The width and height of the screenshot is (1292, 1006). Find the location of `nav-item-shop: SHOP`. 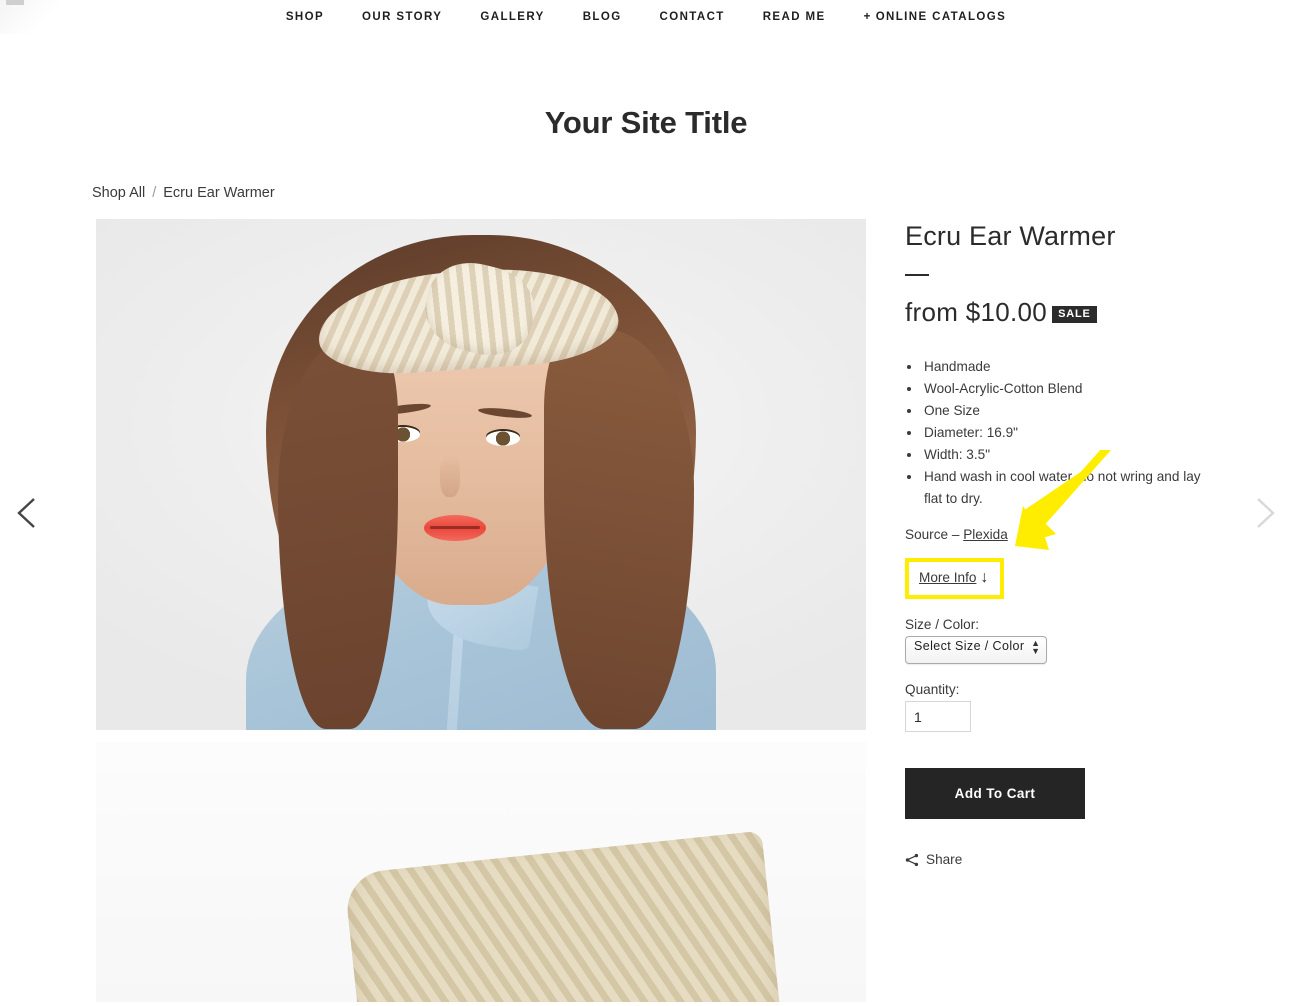

nav-item-shop: SHOP is located at coordinates (305, 17).